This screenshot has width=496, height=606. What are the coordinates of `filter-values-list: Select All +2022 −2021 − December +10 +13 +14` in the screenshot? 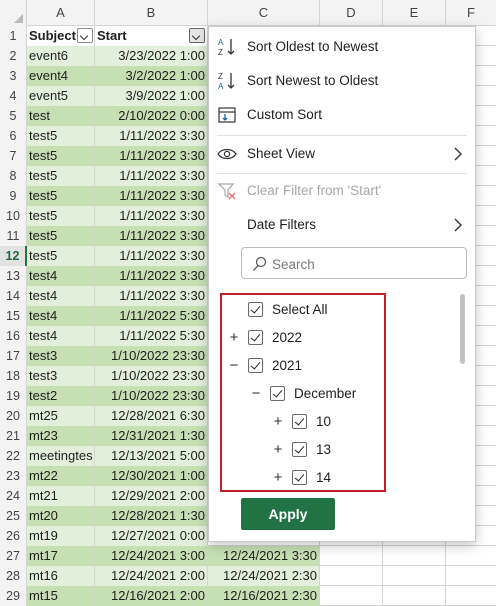 It's located at (303, 392).